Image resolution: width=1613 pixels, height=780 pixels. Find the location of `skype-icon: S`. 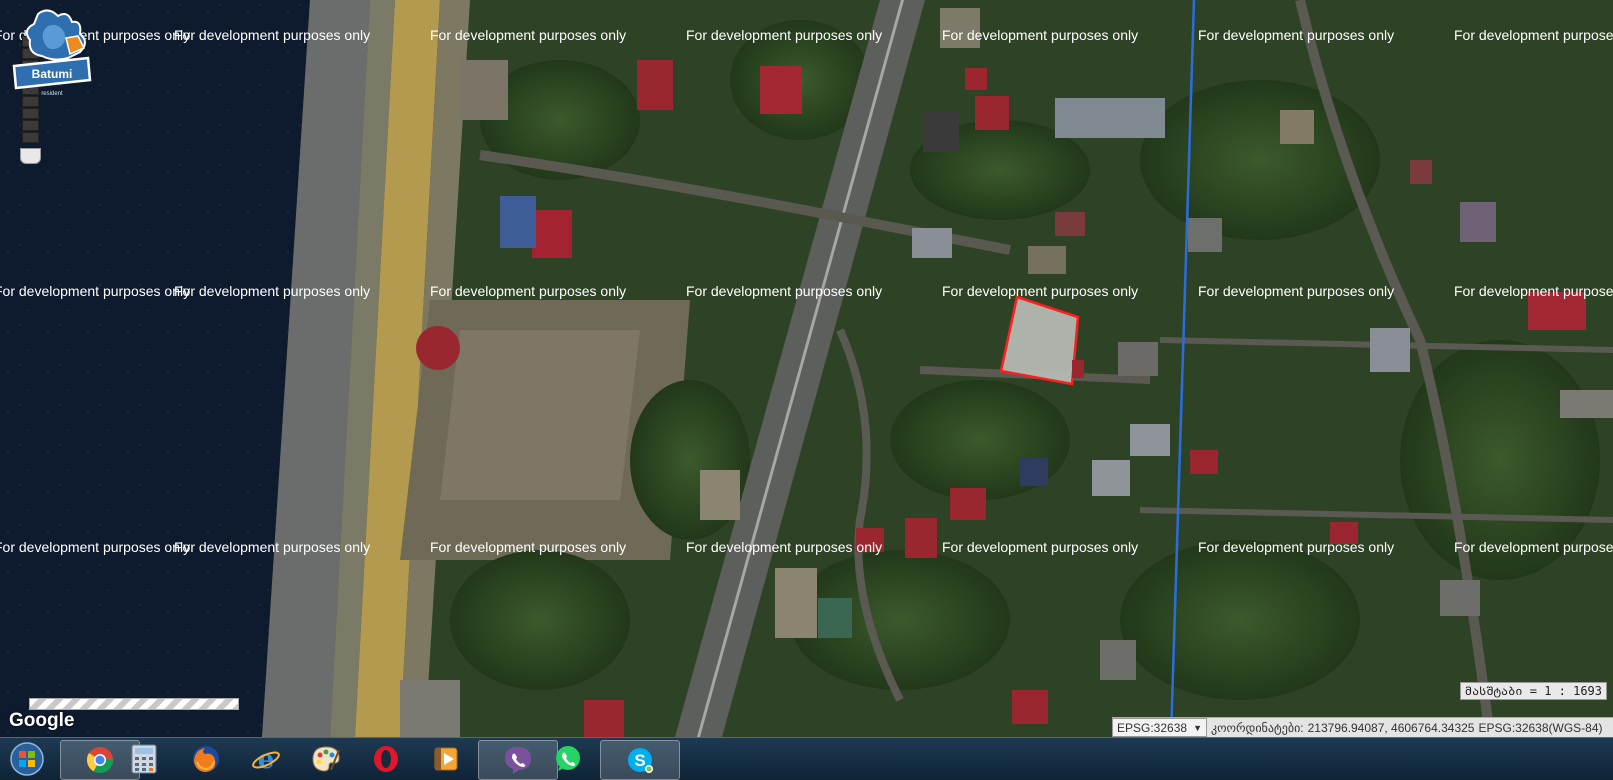

skype-icon: S is located at coordinates (640, 760).